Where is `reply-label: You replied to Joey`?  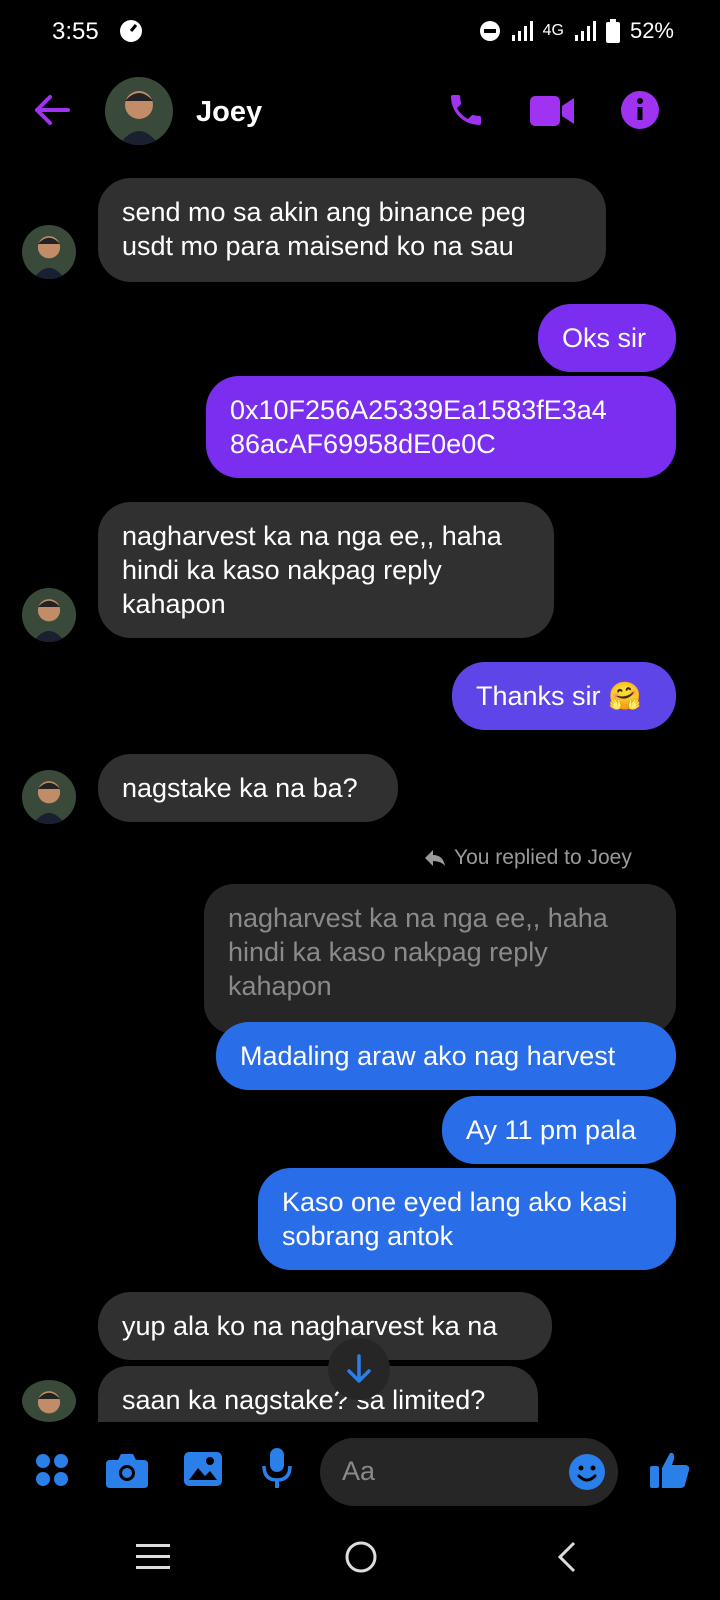
reply-label: You replied to Joey is located at coordinates (543, 857).